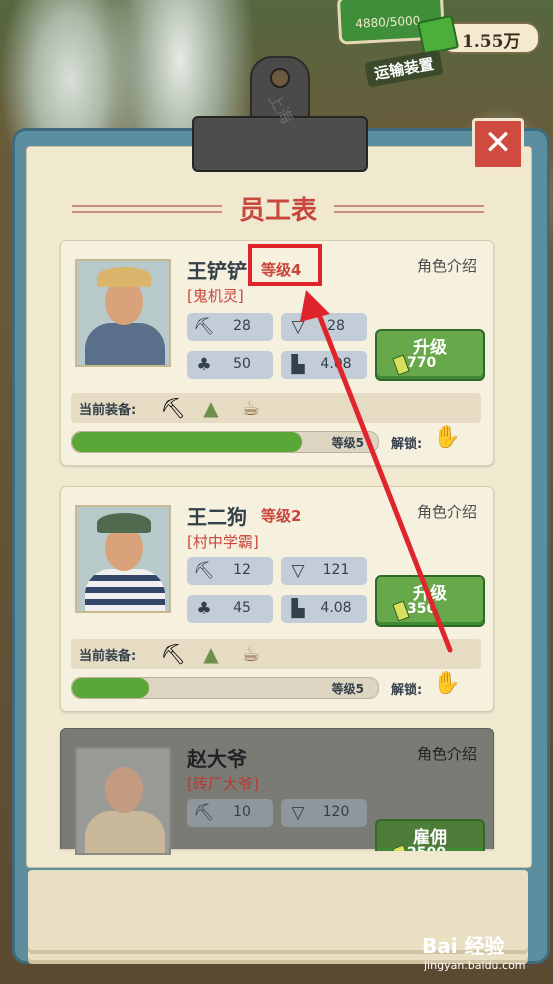 The image size is (553, 984). Describe the element at coordinates (217, 271) in the screenshot. I see `employee-name: 王铲铲` at that location.